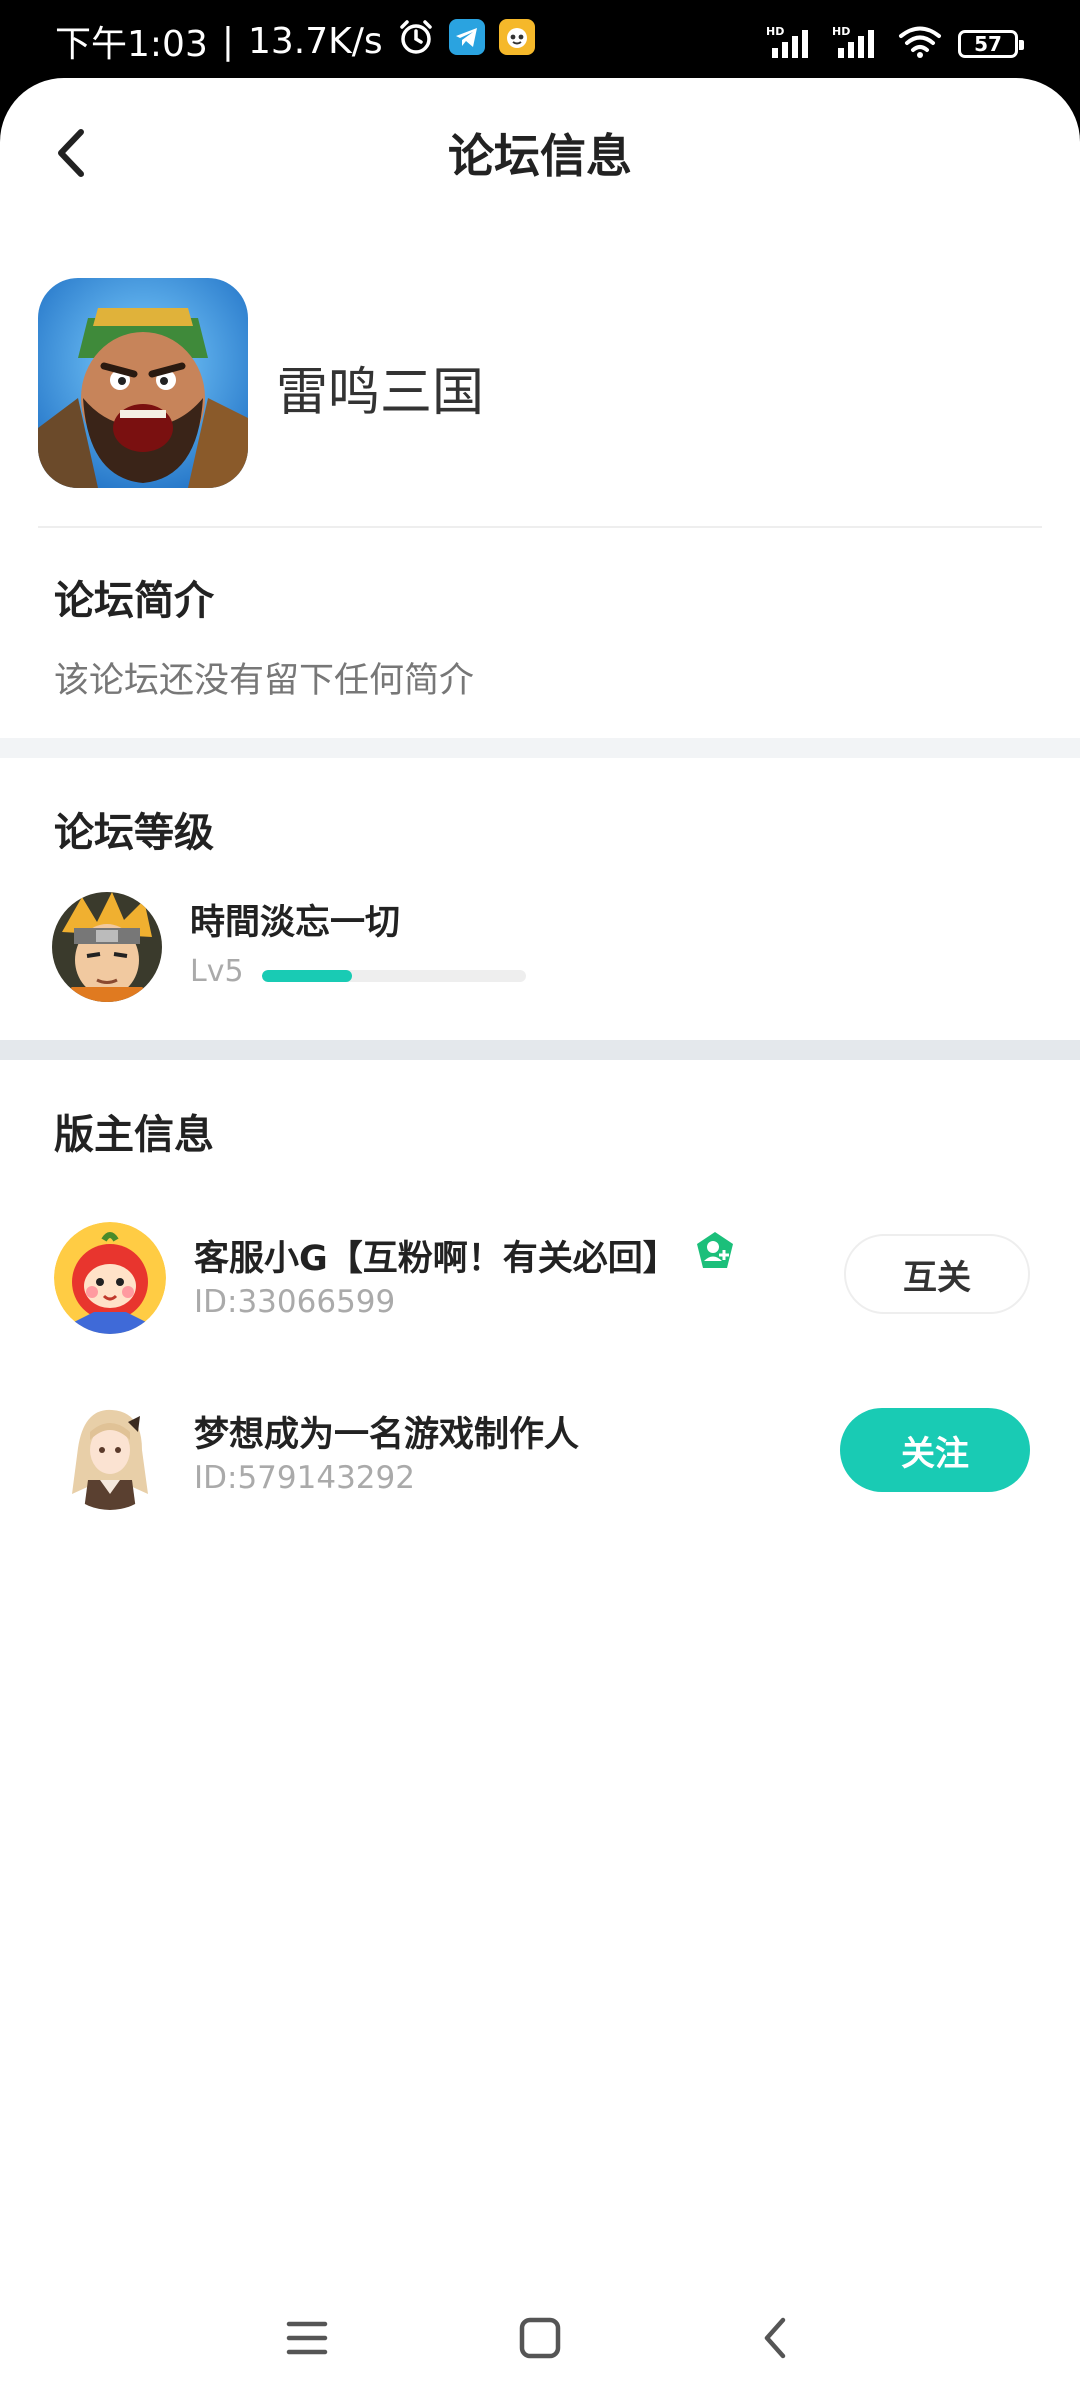  What do you see at coordinates (134, 833) in the screenshot?
I see `level-section-title: 论坛等级` at bounding box center [134, 833].